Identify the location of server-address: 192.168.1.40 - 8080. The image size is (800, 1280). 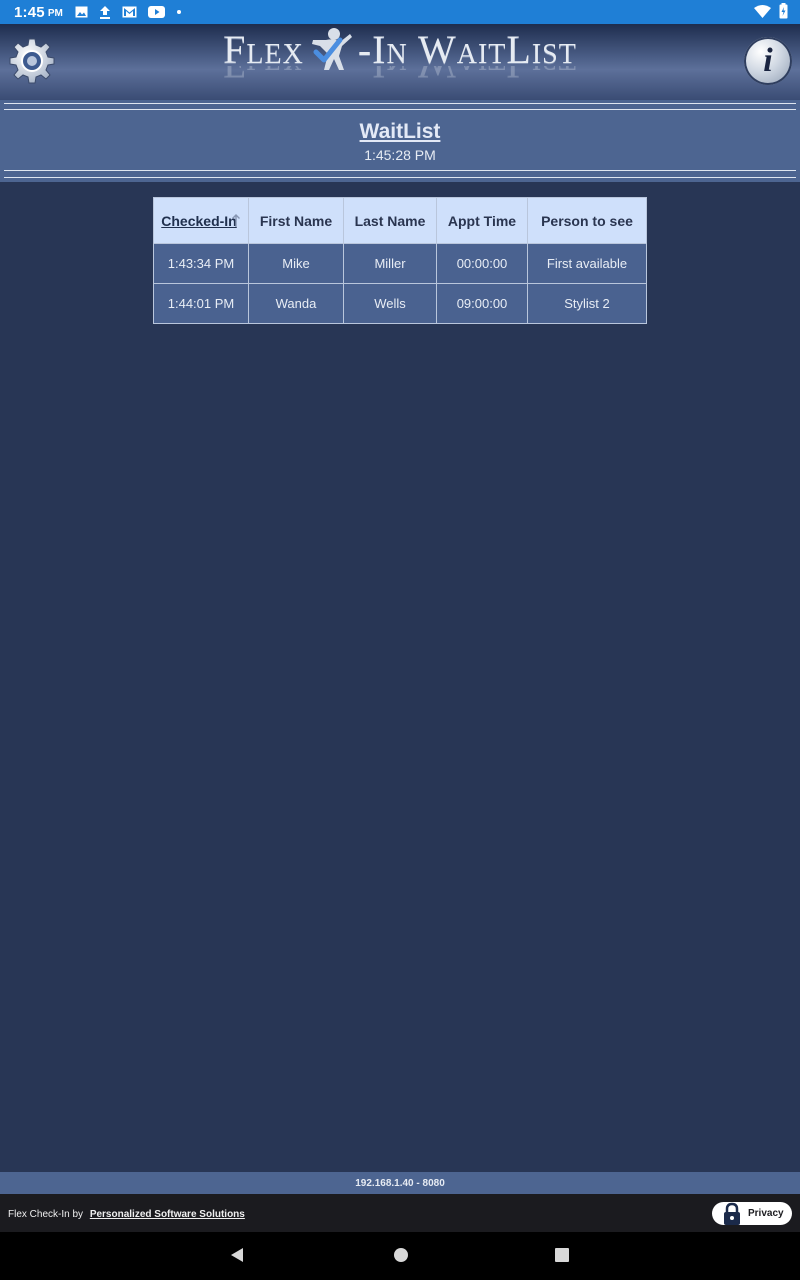
(400, 1183).